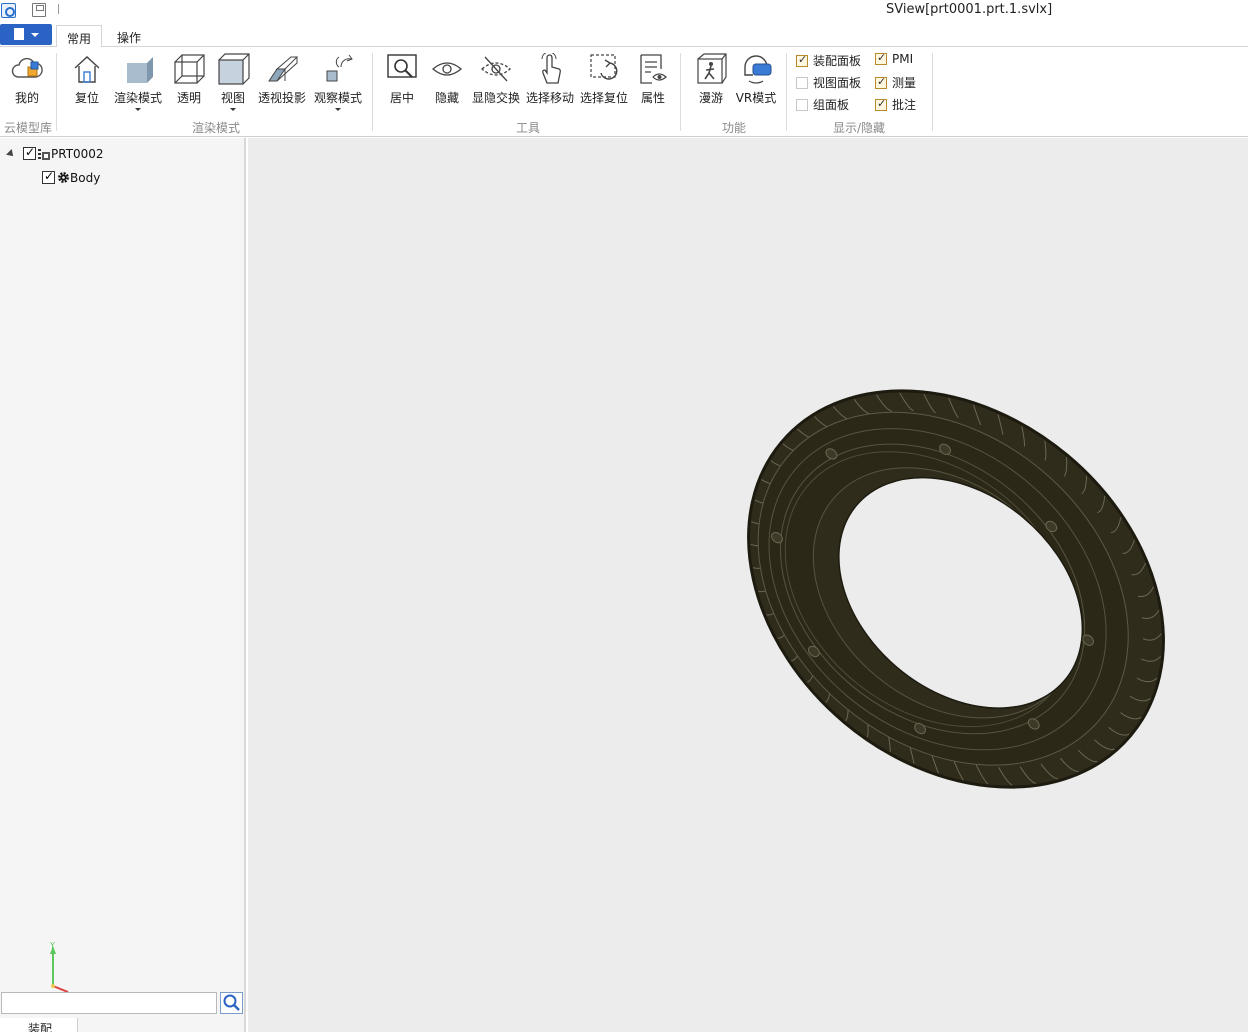  I want to click on tree-node-root: PRT0002, so click(55, 153).